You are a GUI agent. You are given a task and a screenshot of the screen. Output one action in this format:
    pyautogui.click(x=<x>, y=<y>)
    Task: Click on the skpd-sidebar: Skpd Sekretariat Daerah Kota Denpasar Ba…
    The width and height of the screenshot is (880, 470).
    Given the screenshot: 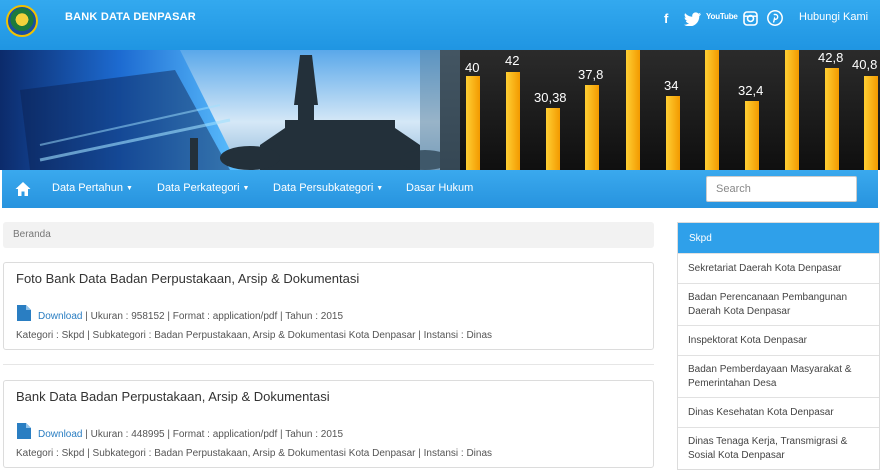 What is the action you would take?
    pyautogui.click(x=778, y=346)
    